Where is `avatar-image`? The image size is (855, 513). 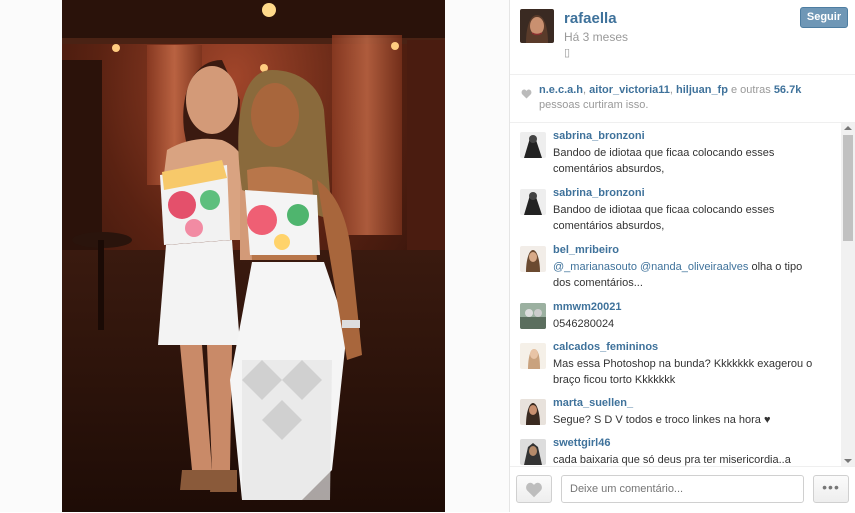 avatar-image is located at coordinates (537, 26).